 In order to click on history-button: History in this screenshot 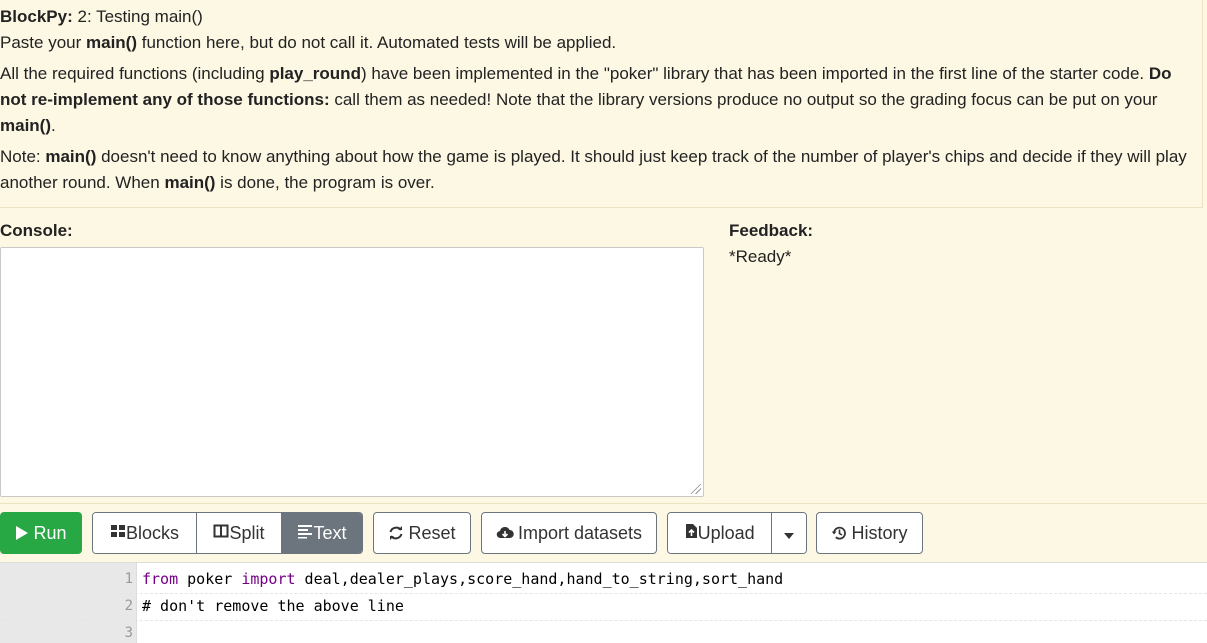, I will do `click(869, 533)`.